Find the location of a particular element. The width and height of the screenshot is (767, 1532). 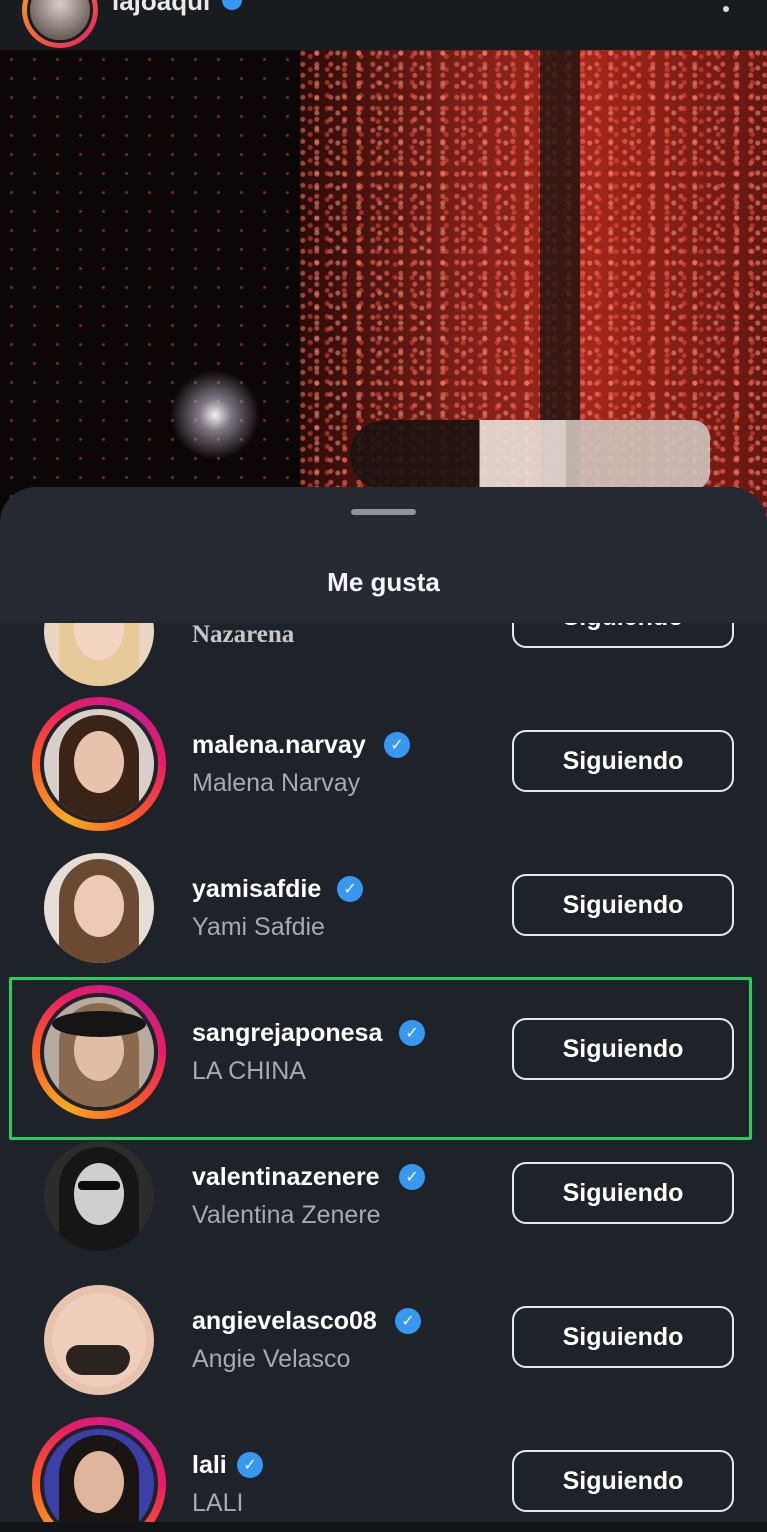

verified-badge-icon is located at coordinates (232, 5).